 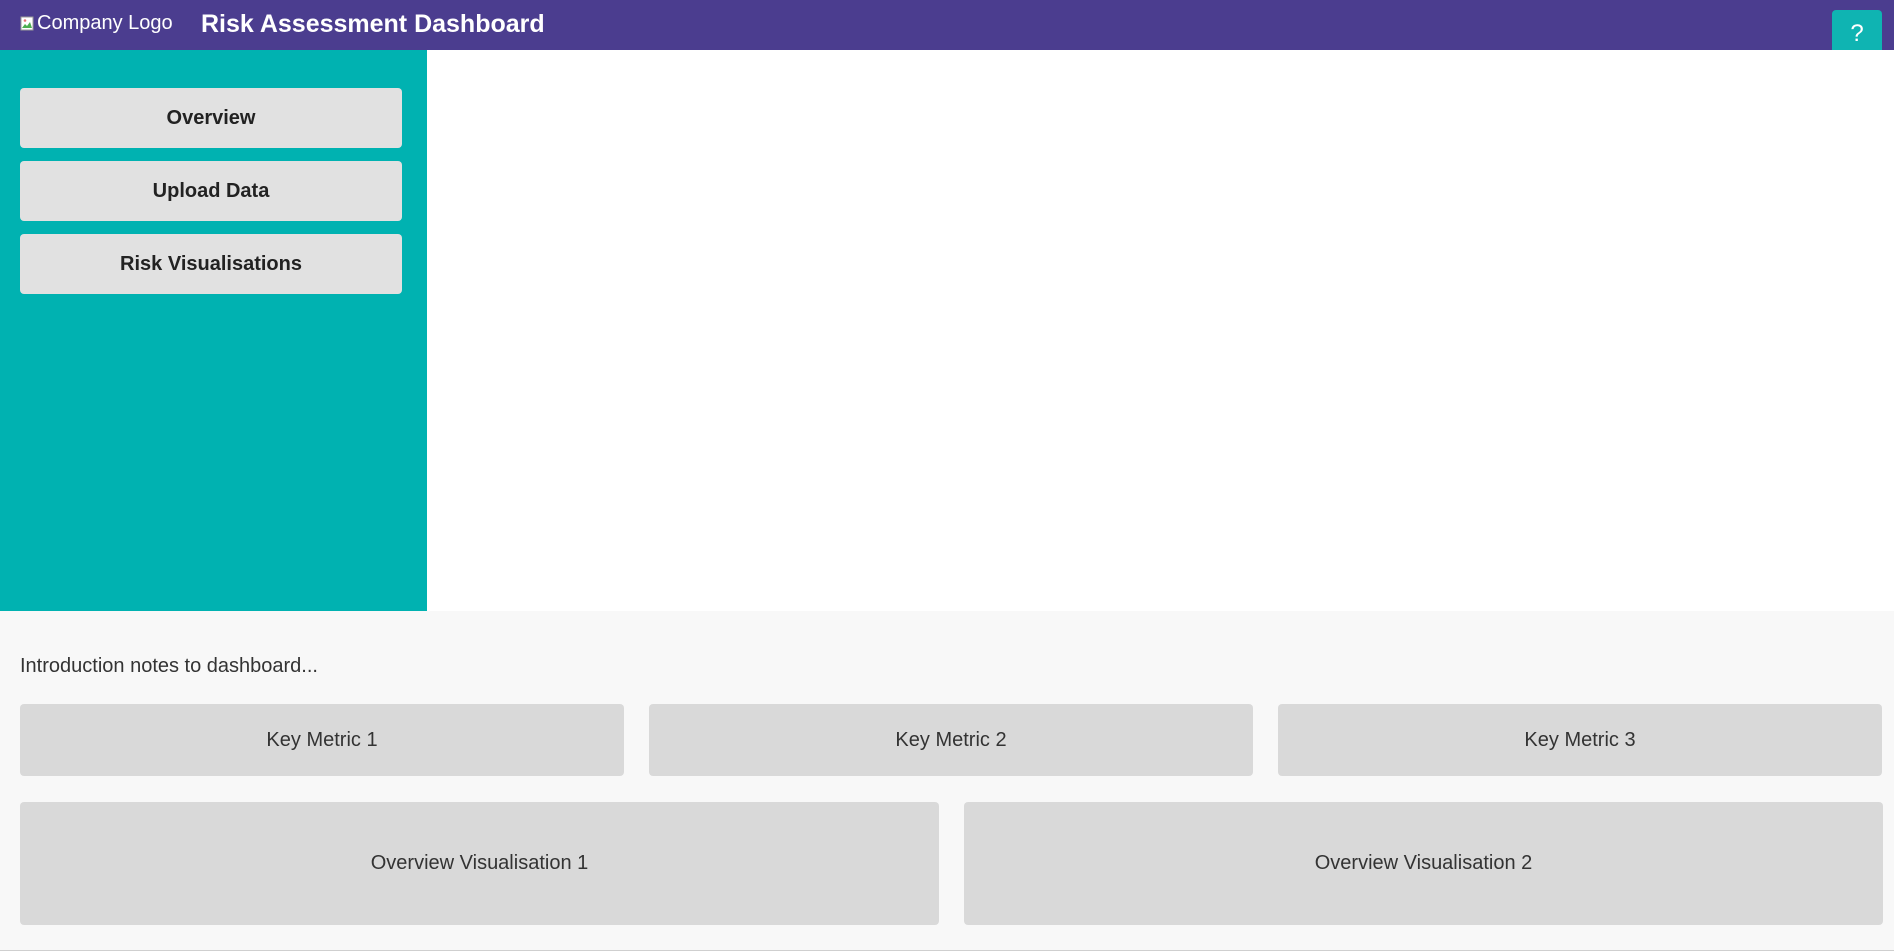 I want to click on key-metric-card-2: Key Metric 2, so click(x=951, y=740).